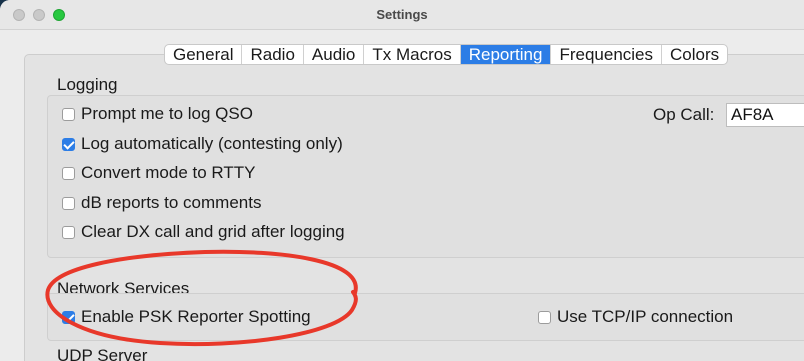 Image resolution: width=804 pixels, height=361 pixels. Describe the element at coordinates (68, 173) in the screenshot. I see `convert-rtty-checkbox` at that location.